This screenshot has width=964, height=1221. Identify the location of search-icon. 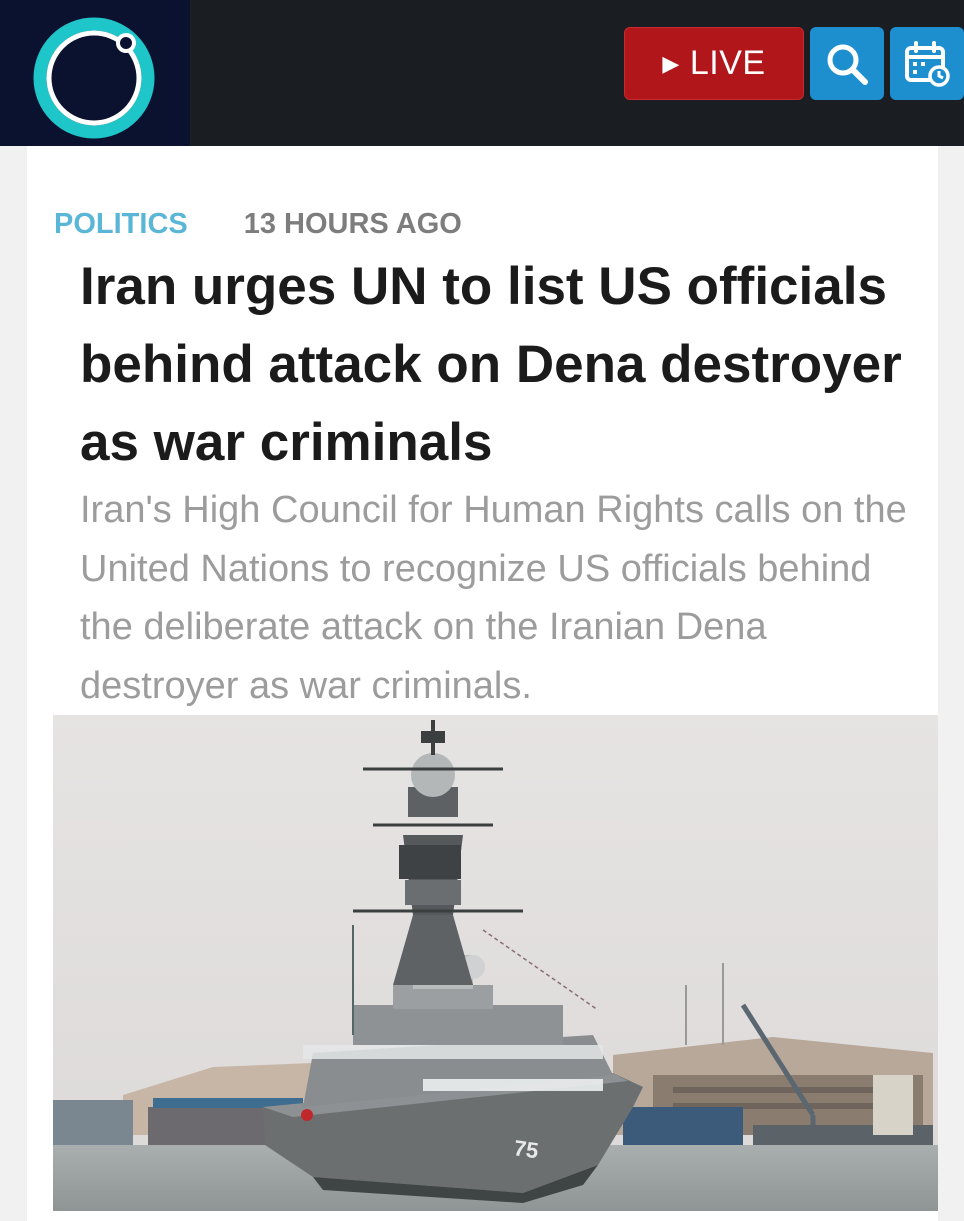
(847, 64).